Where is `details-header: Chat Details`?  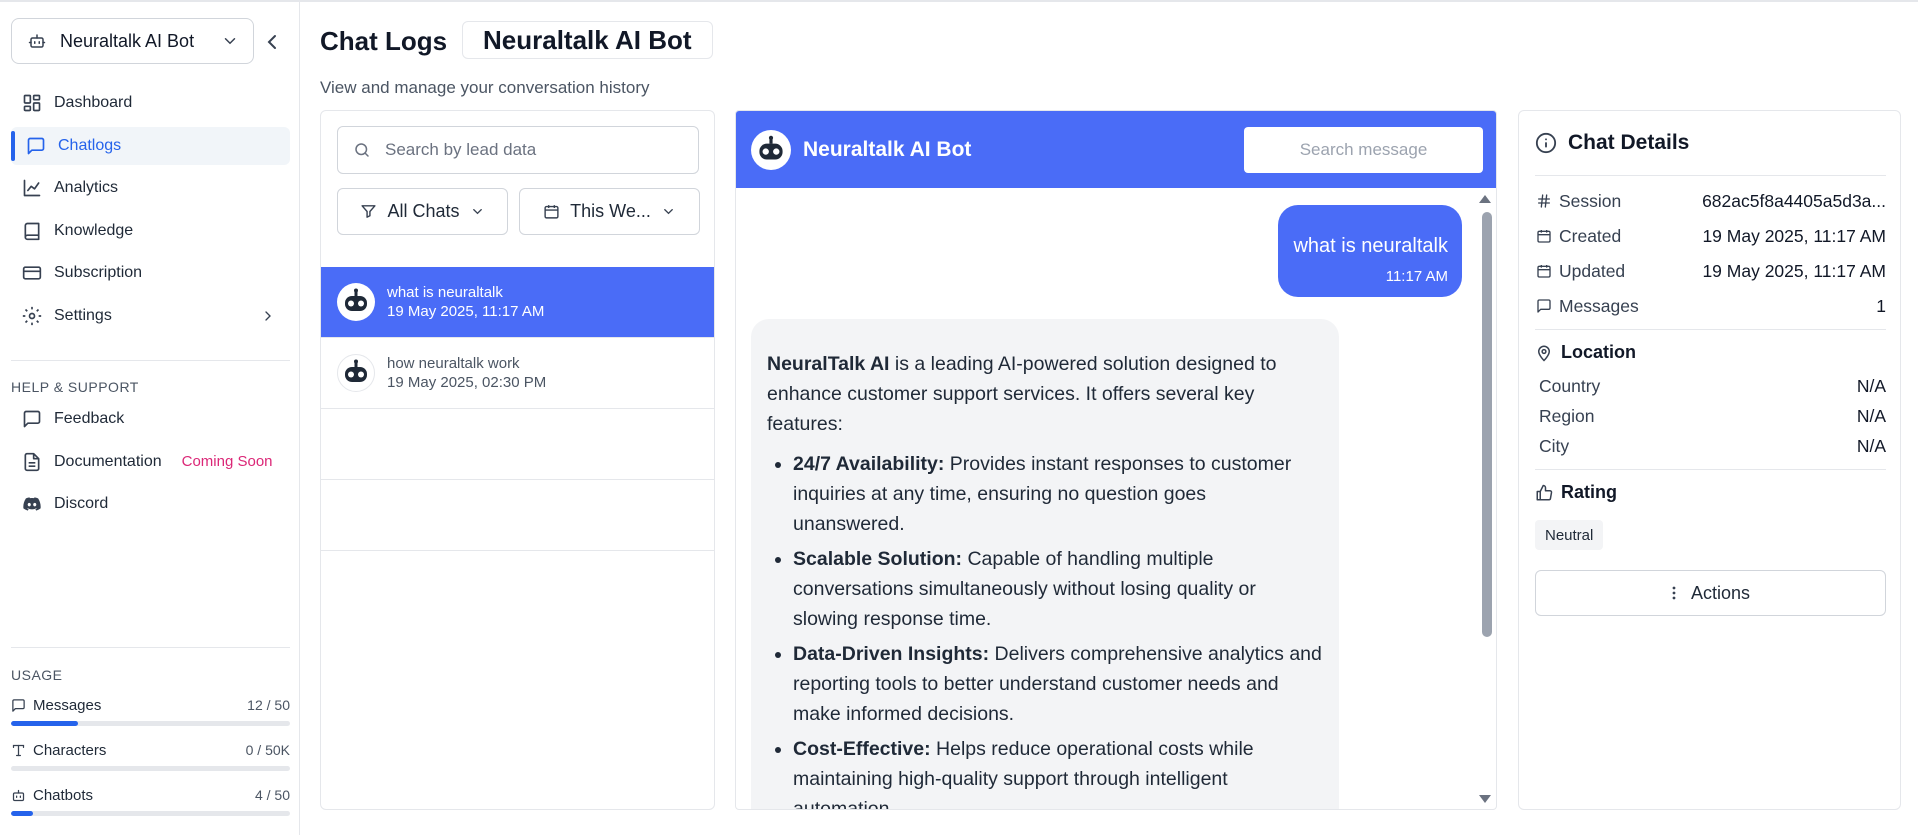 details-header: Chat Details is located at coordinates (1612, 143).